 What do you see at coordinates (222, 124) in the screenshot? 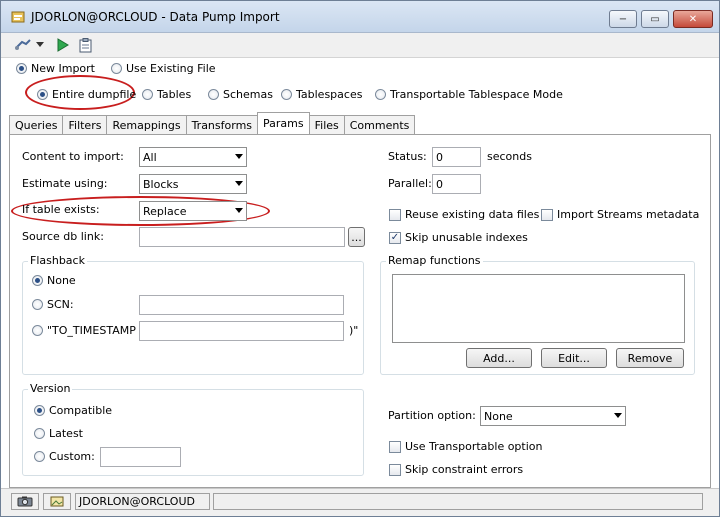
I see `tab-transforms: Transforms` at bounding box center [222, 124].